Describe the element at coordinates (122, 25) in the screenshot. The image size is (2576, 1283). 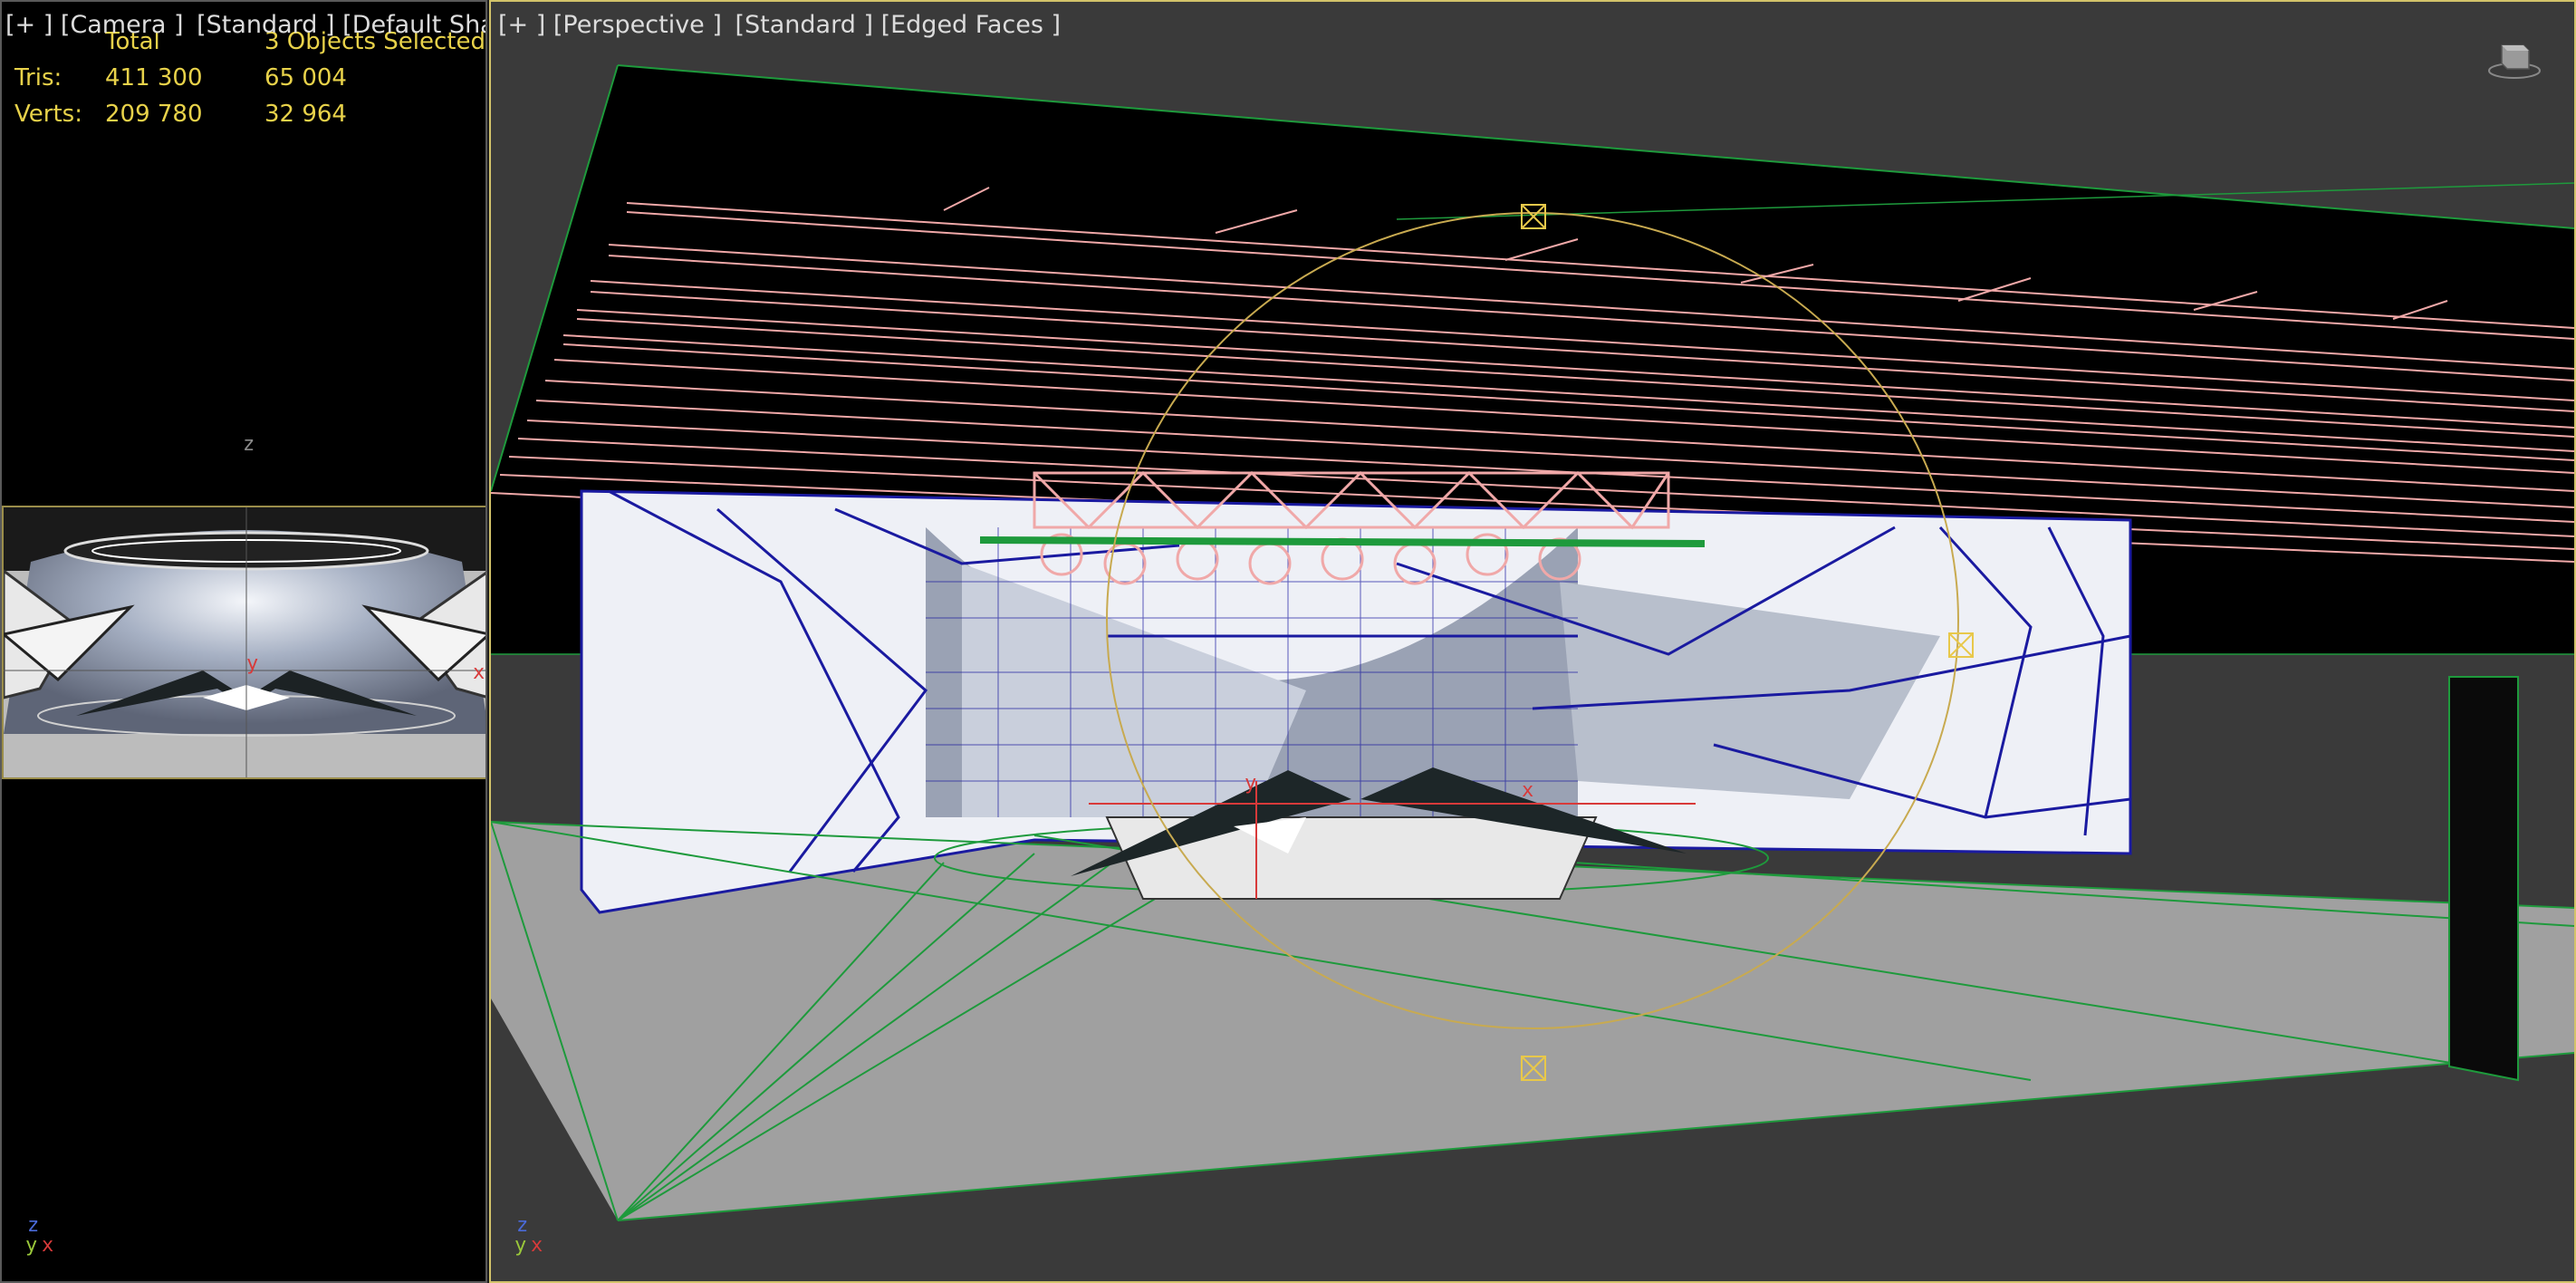
I see `viewport-view-menu: [Camera ]` at that location.